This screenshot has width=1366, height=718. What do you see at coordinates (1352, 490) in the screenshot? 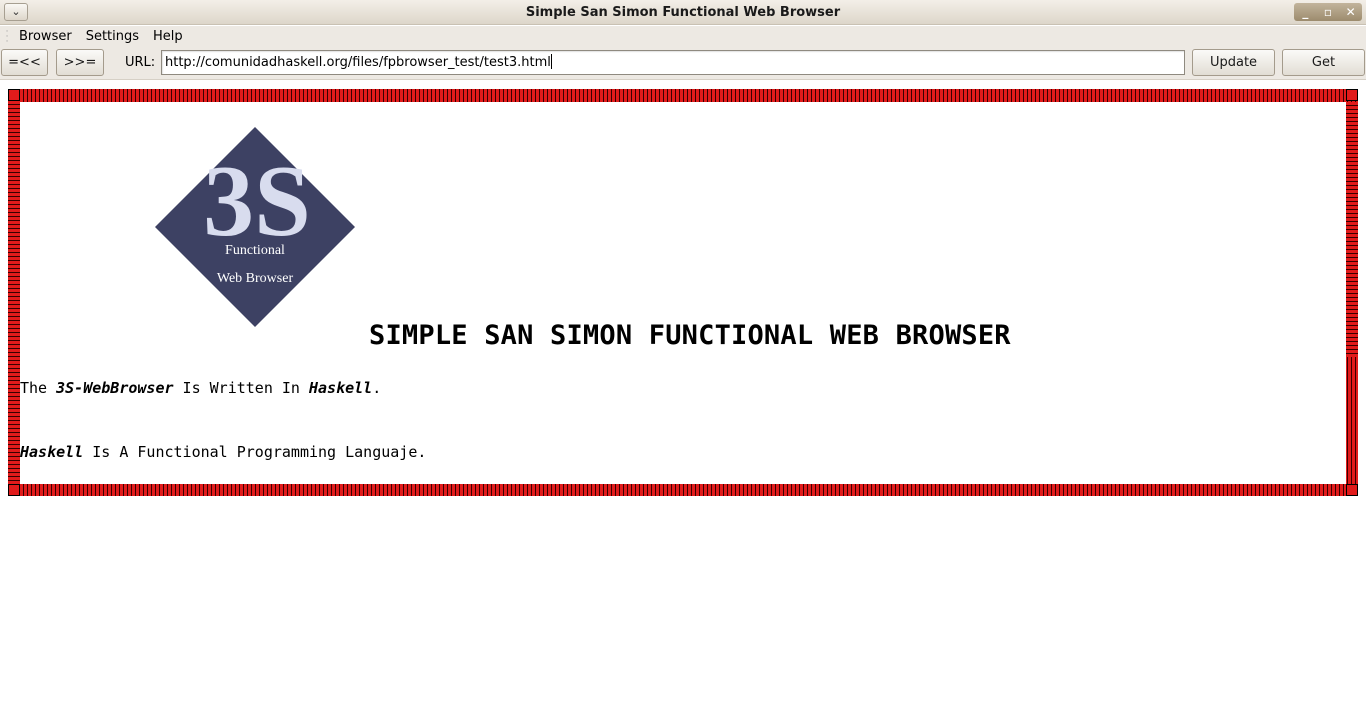
I see `frame-corner-bottom-right` at bounding box center [1352, 490].